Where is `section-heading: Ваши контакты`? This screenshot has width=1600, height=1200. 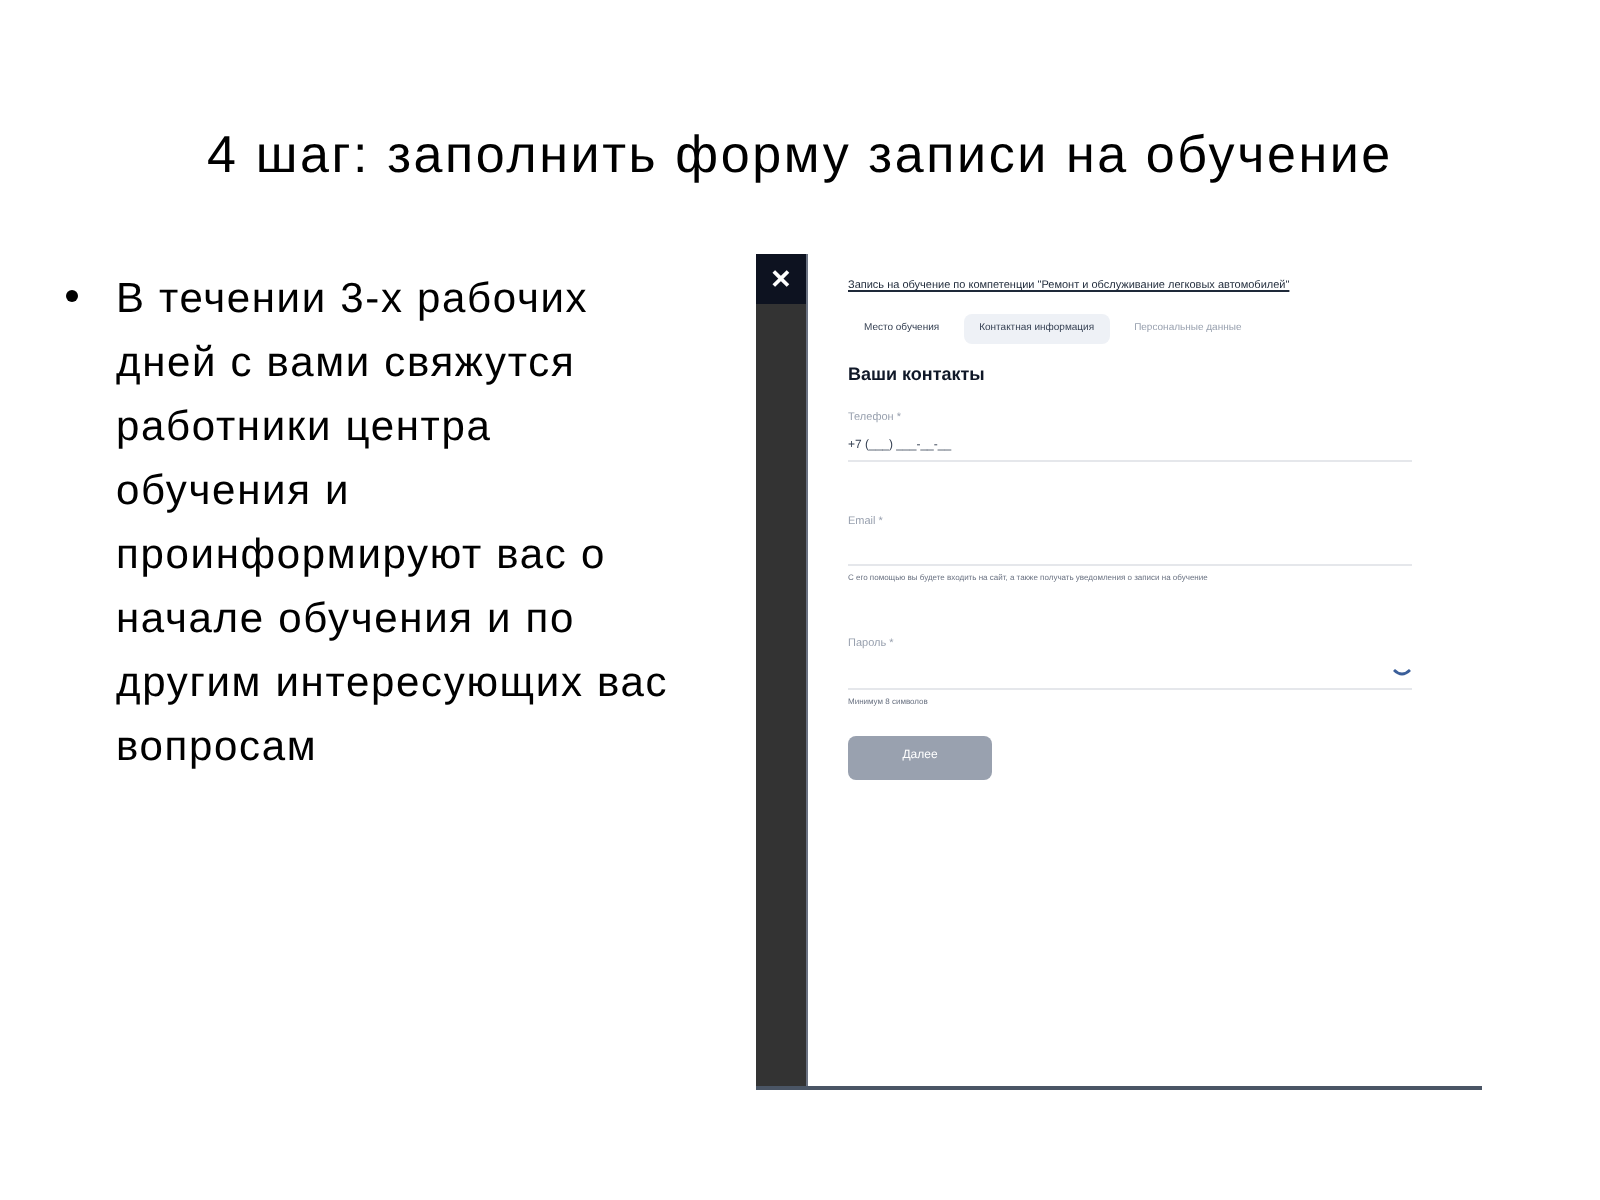 section-heading: Ваши контакты is located at coordinates (917, 375).